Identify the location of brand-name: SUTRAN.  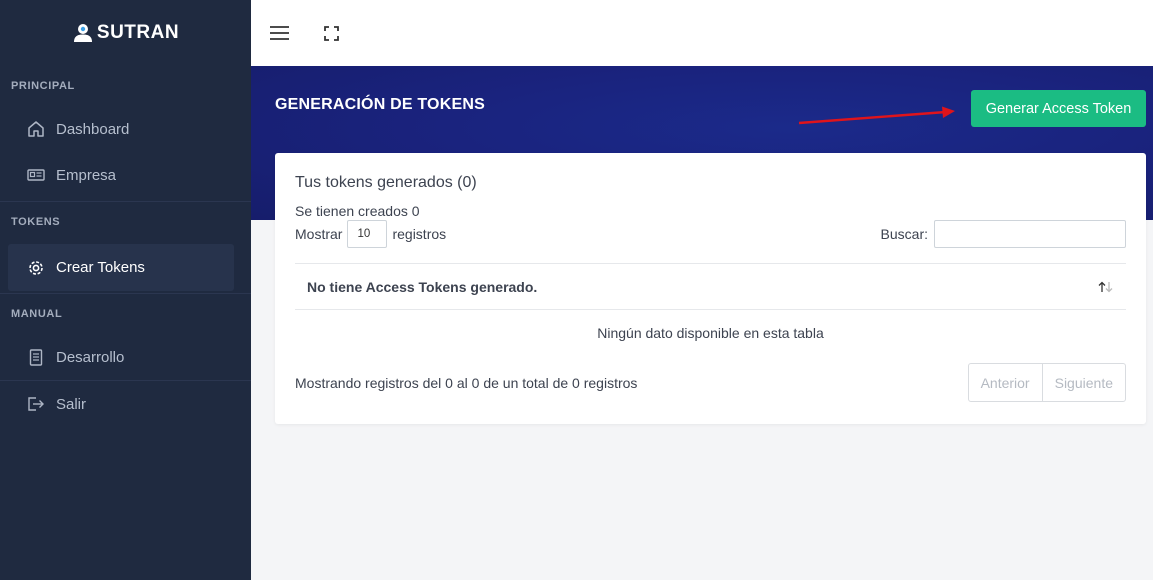
(138, 32).